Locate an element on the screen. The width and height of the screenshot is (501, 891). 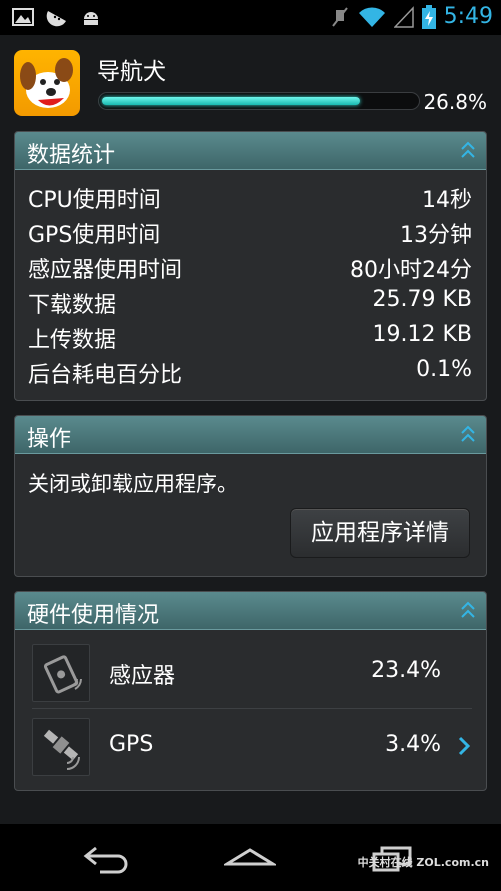
hardware-name: 感应器 is located at coordinates (142, 676).